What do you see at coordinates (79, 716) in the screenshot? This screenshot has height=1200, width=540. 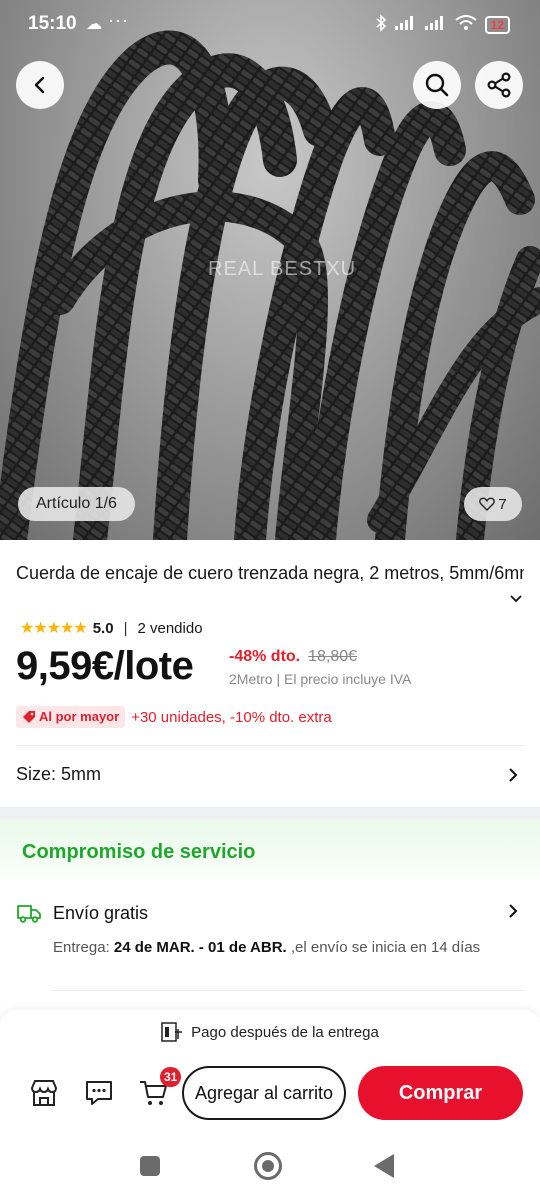 I see `bulk-badge-label: Al por mayor` at bounding box center [79, 716].